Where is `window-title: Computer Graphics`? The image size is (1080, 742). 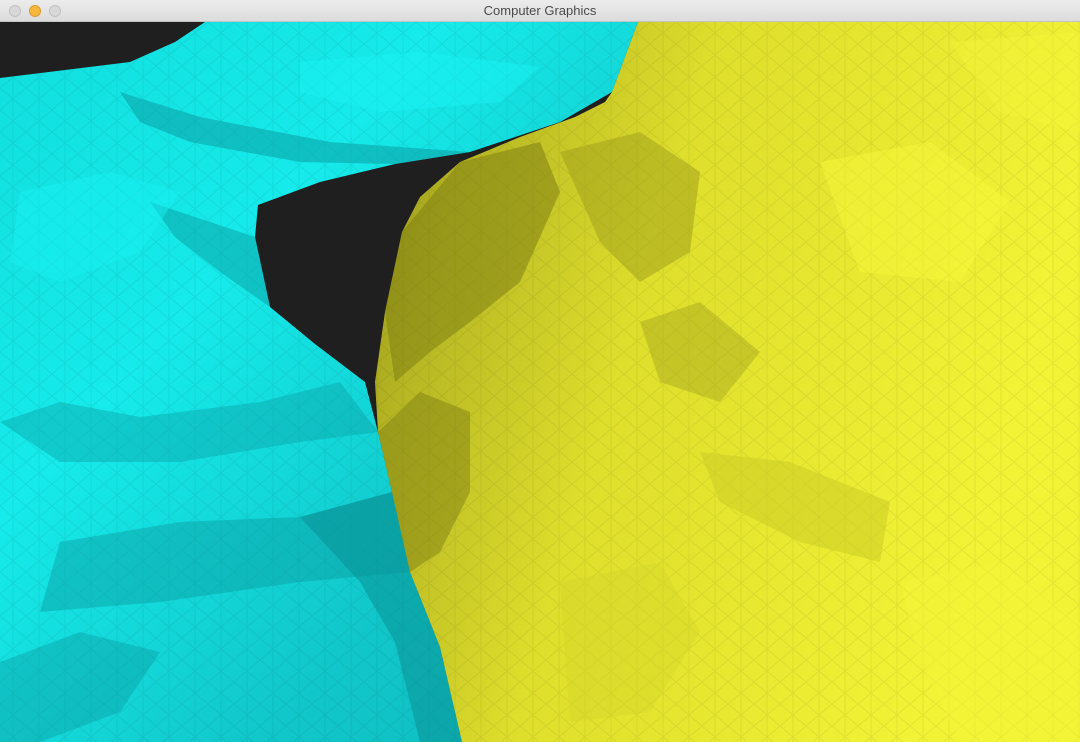
window-title: Computer Graphics is located at coordinates (540, 10).